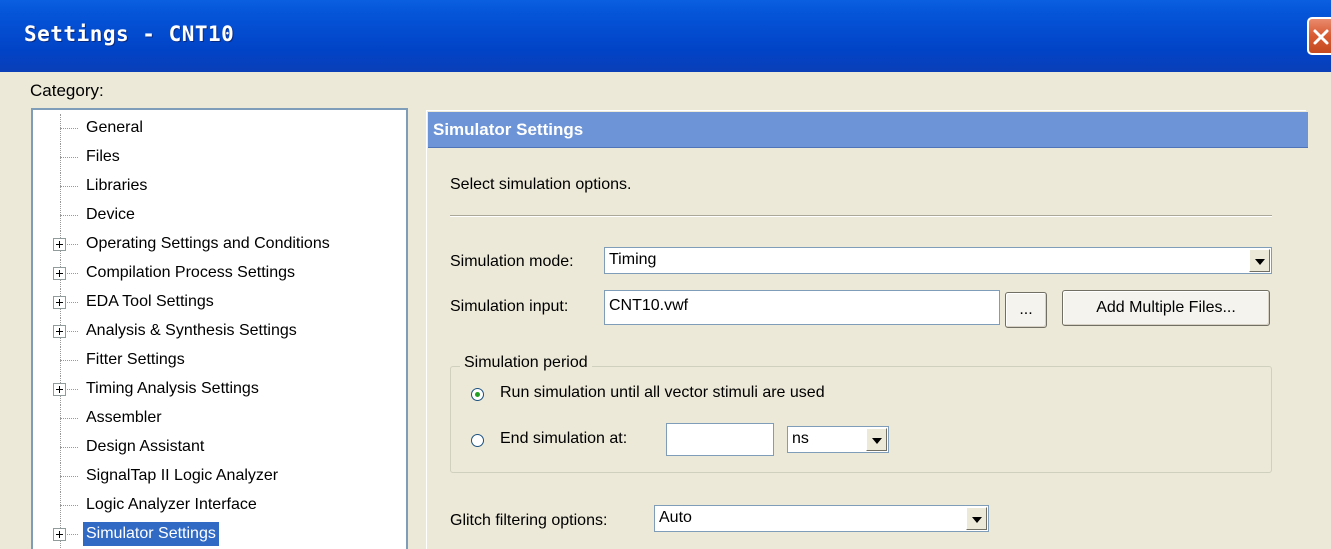 This screenshot has width=1331, height=549. I want to click on simulation-mode-label: Simulation mode:, so click(512, 261).